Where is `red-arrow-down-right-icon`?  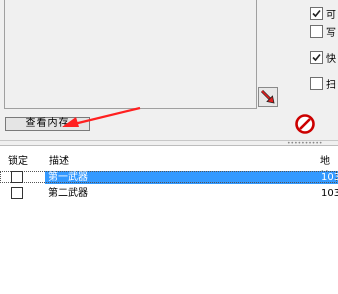 red-arrow-down-right-icon is located at coordinates (267, 96).